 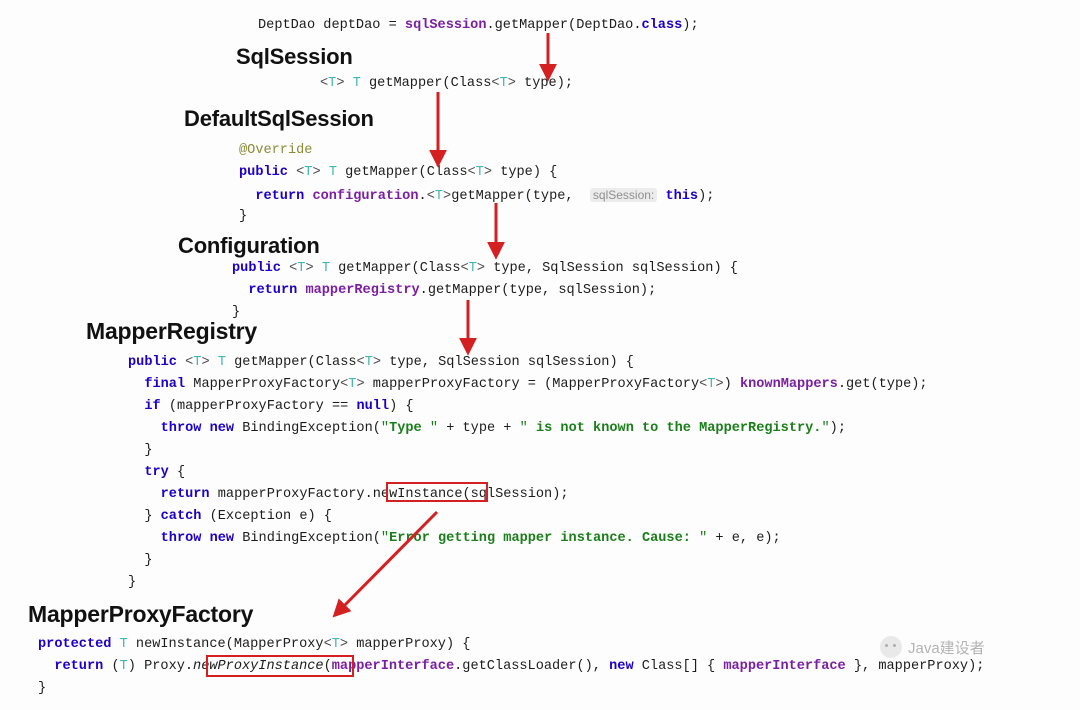 I want to click on wechat-avatar-icon, so click(x=891, y=647).